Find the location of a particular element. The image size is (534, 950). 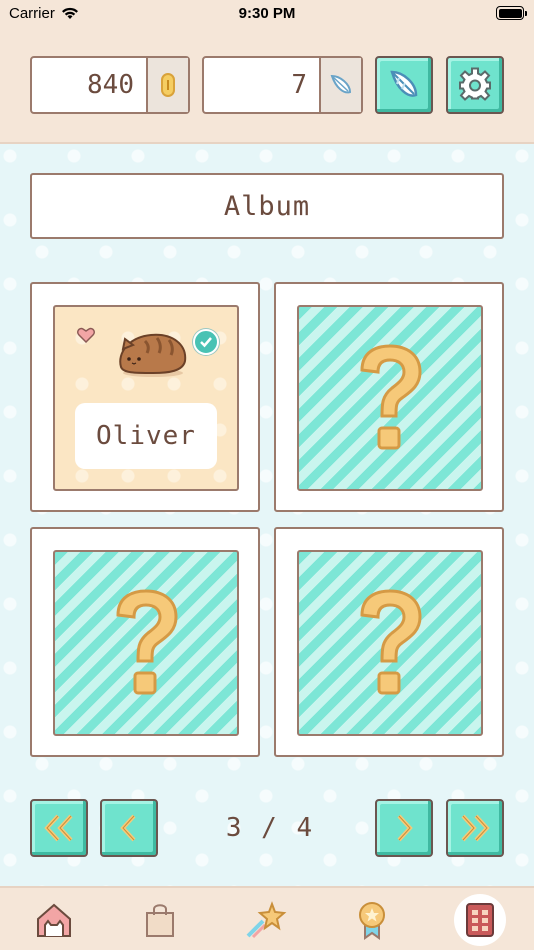

album-title: Album is located at coordinates (267, 206).